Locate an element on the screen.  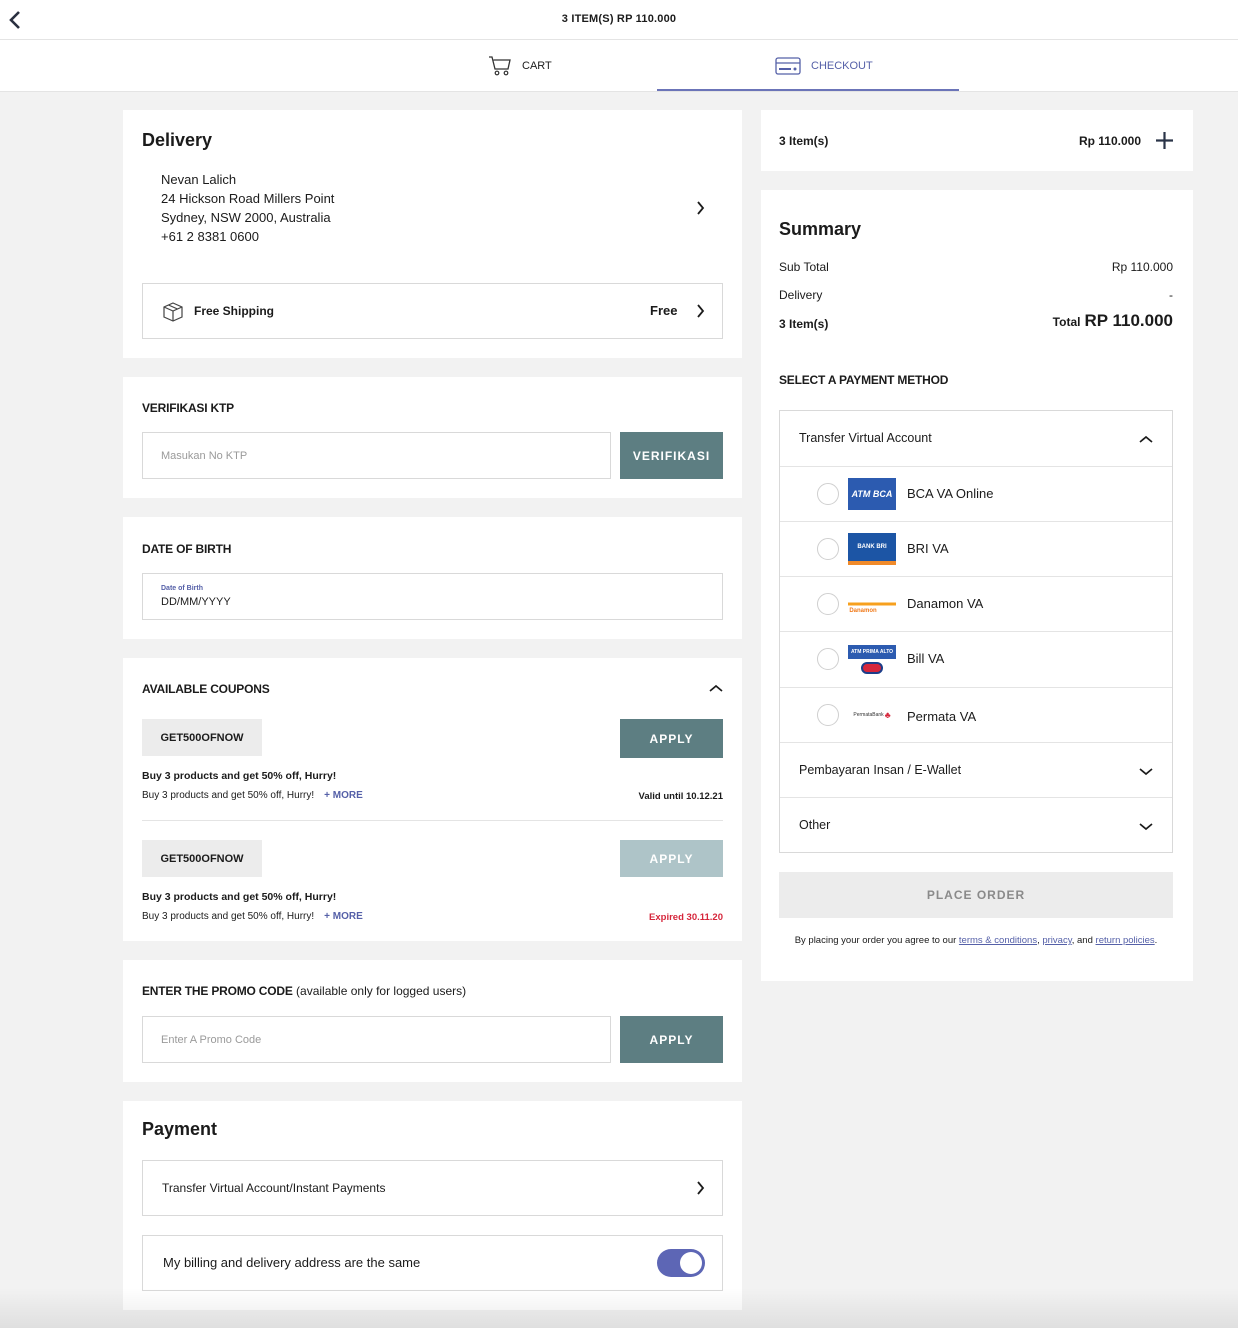
coupon-2-validity: Expired 30.11.20 is located at coordinates (686, 917).